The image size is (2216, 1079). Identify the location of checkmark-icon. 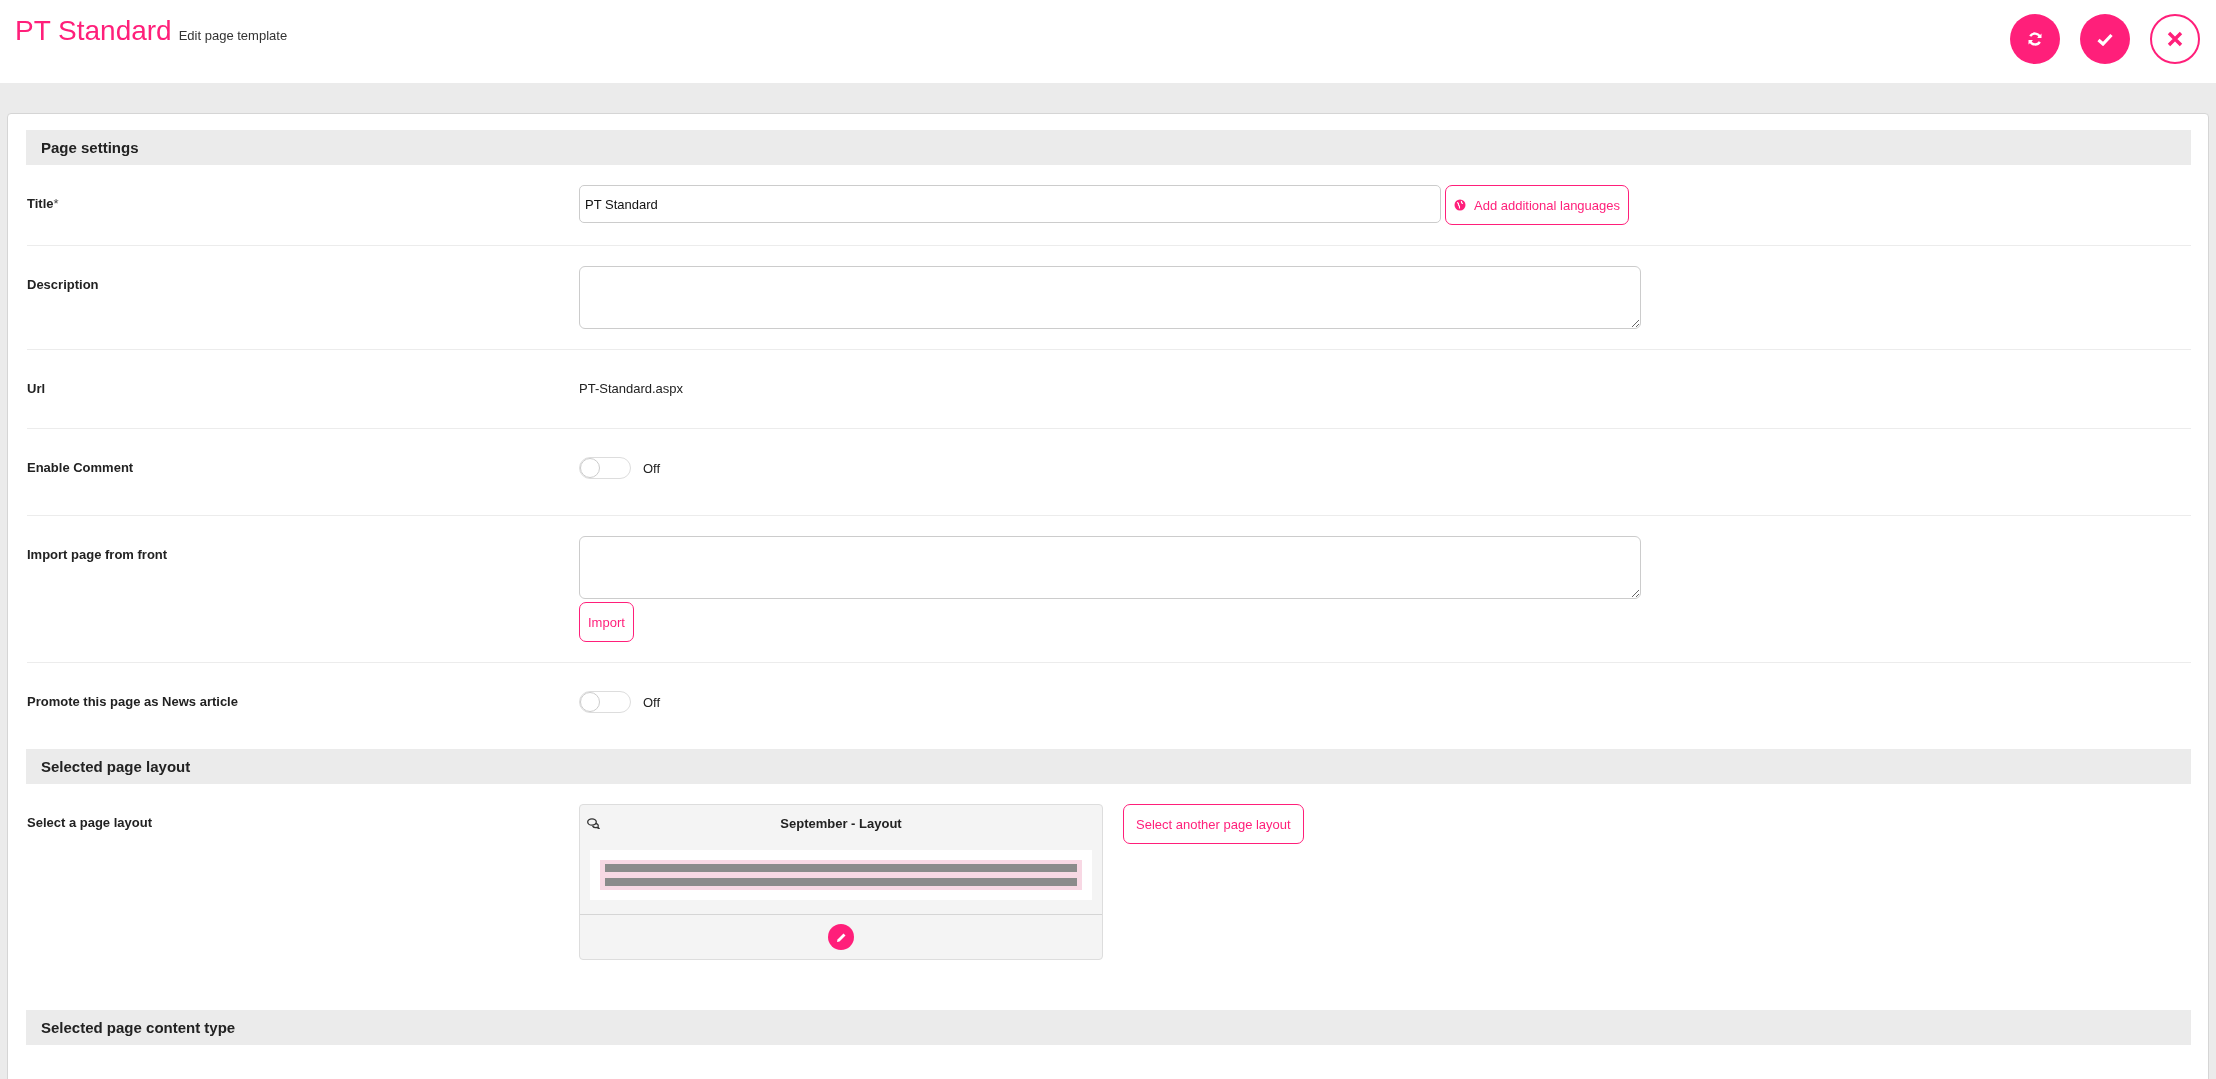
(2105, 39).